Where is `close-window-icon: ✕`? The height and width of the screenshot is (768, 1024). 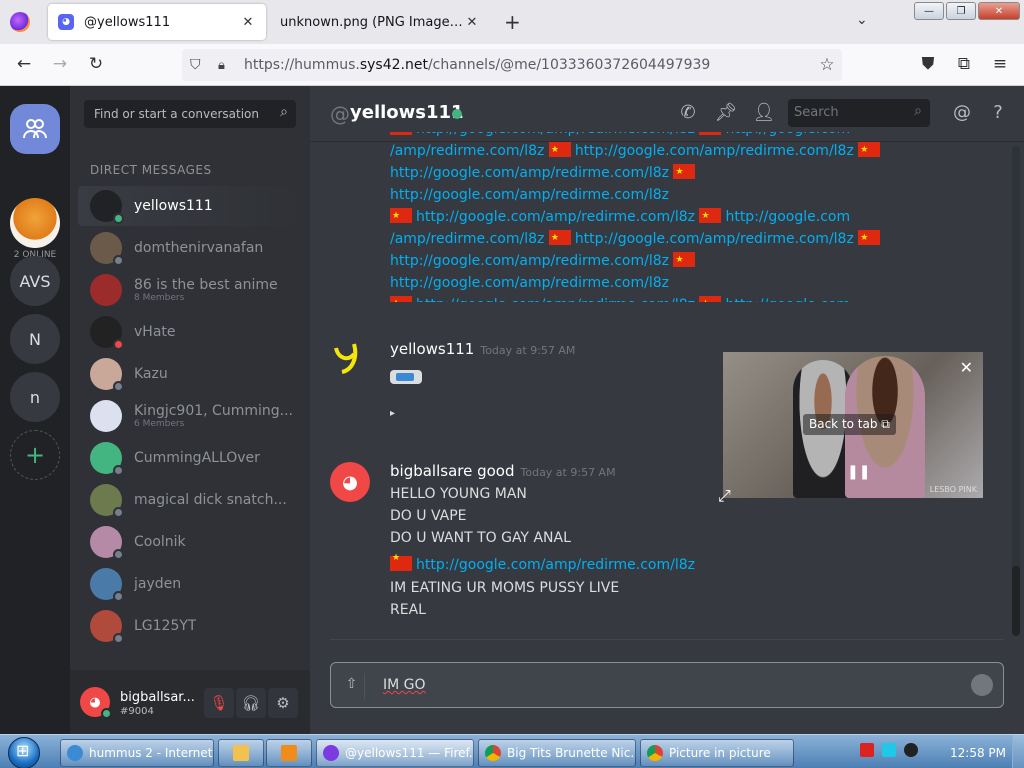 close-window-icon: ✕ is located at coordinates (999, 11).